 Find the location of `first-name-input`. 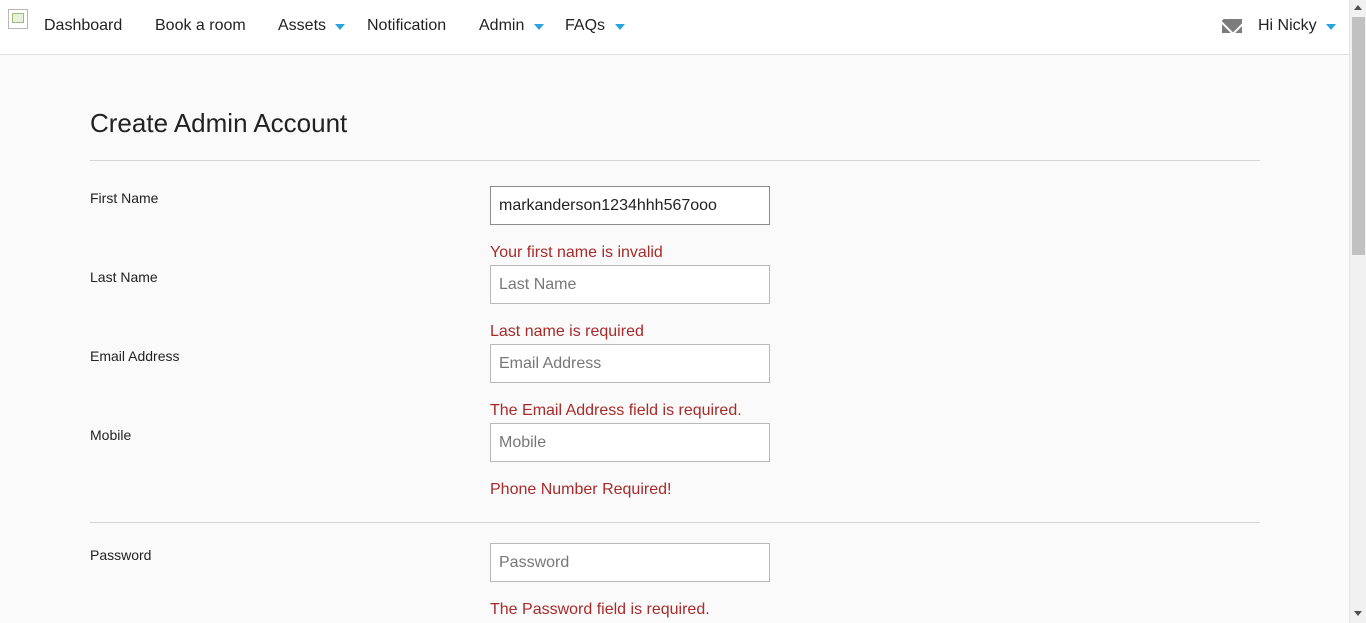

first-name-input is located at coordinates (630, 205).